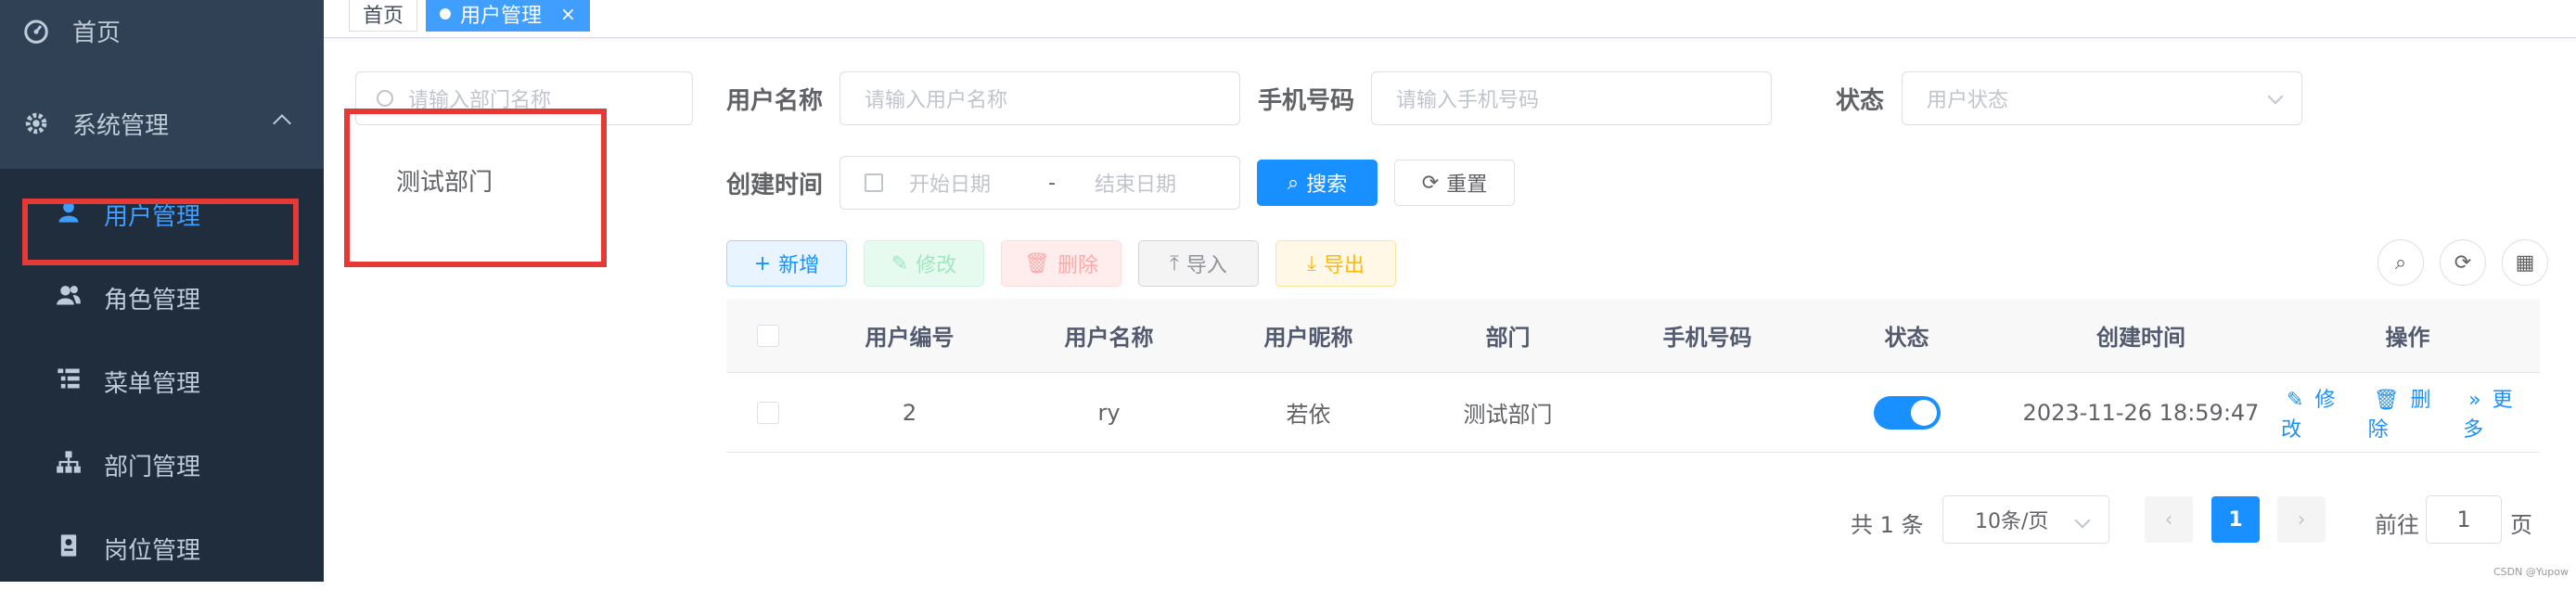 The width and height of the screenshot is (2576, 590). I want to click on tag-home: 首页, so click(383, 16).